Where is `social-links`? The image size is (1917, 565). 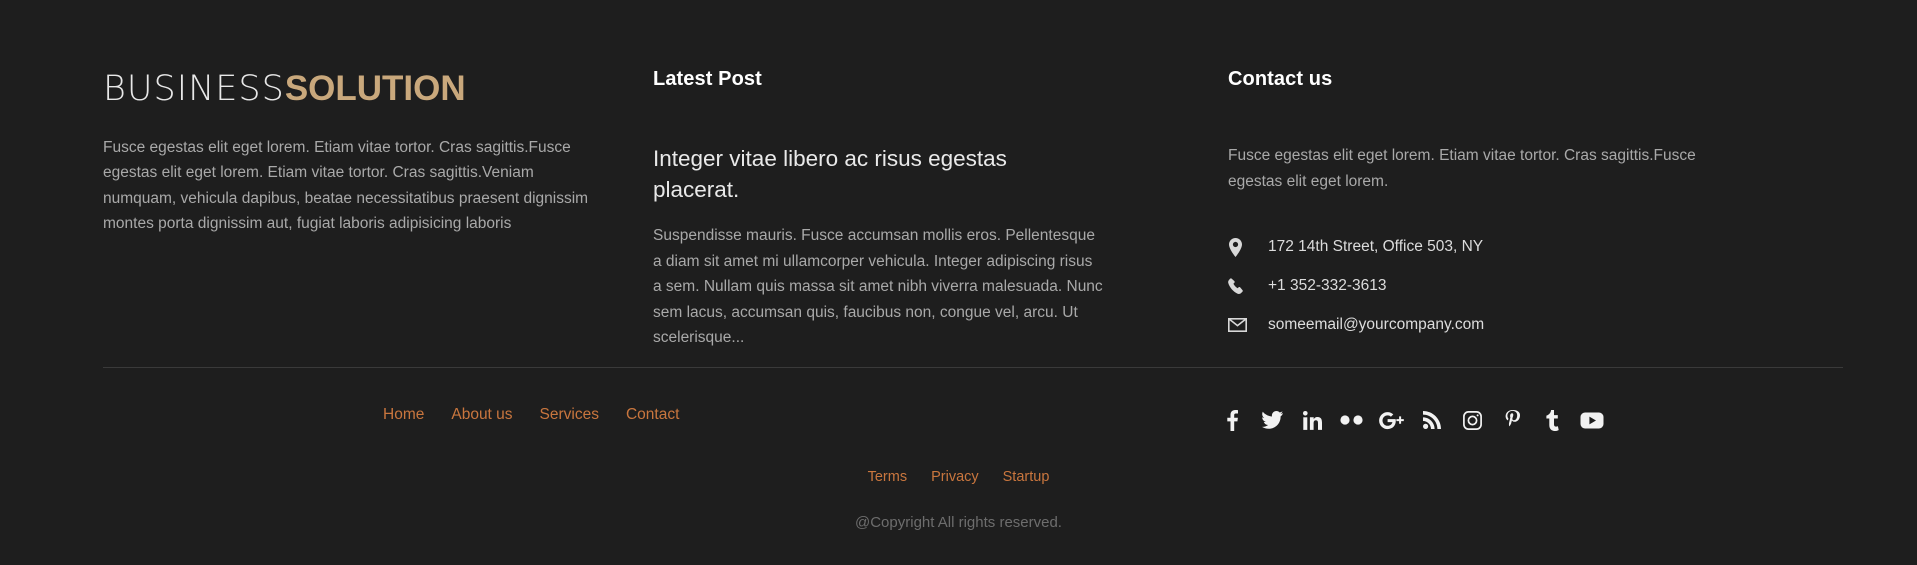 social-links is located at coordinates (1412, 420).